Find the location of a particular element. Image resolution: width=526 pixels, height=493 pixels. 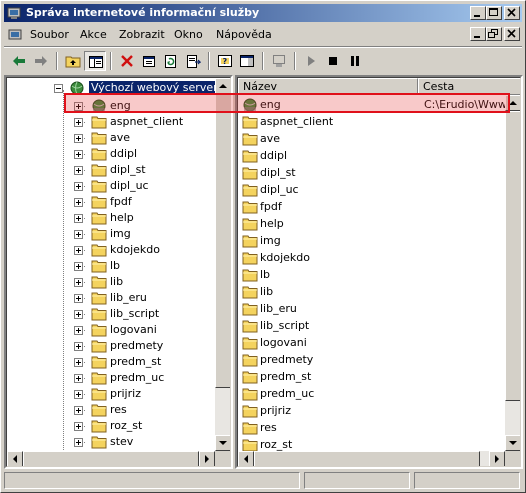

child-close-button is located at coordinates (512, 34).